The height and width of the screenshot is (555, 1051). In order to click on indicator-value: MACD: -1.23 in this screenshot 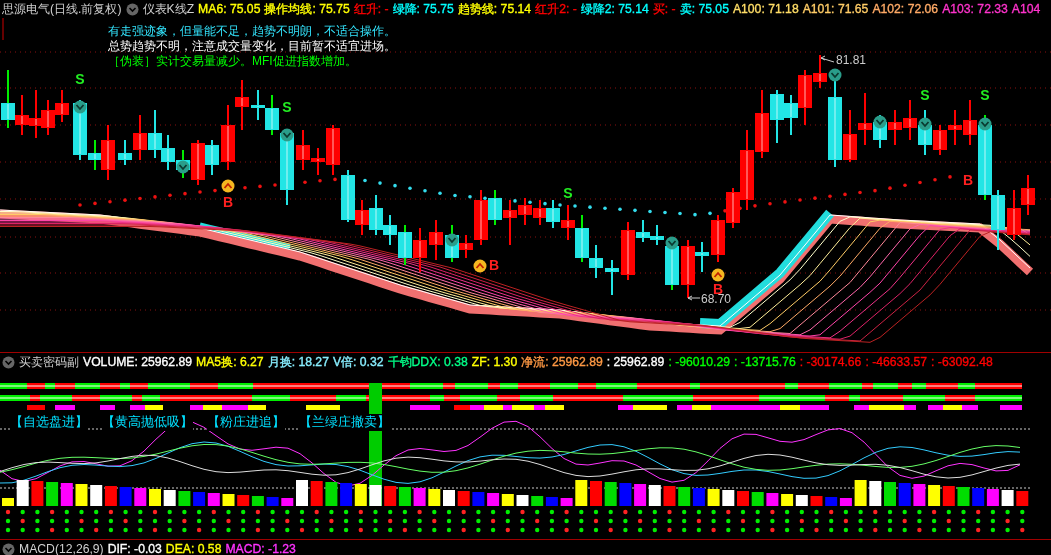, I will do `click(260, 548)`.